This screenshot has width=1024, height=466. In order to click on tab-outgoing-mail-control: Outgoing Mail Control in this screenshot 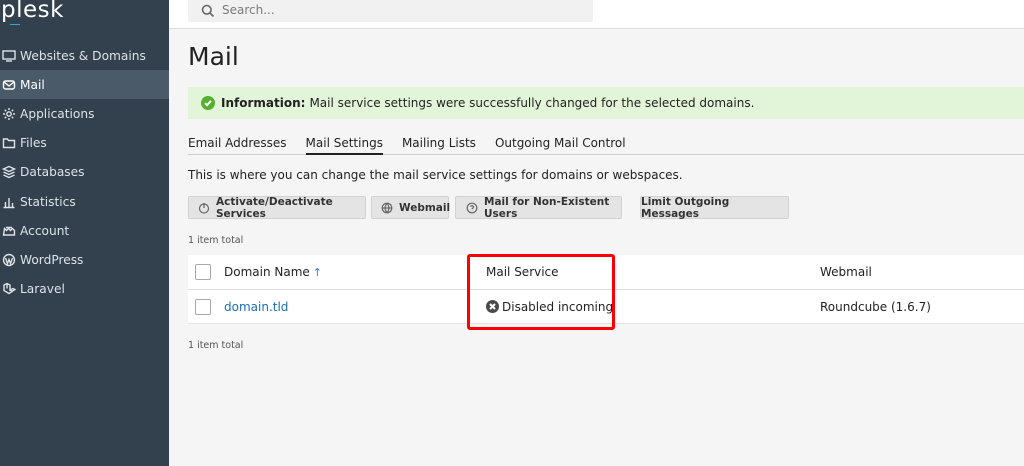, I will do `click(560, 142)`.